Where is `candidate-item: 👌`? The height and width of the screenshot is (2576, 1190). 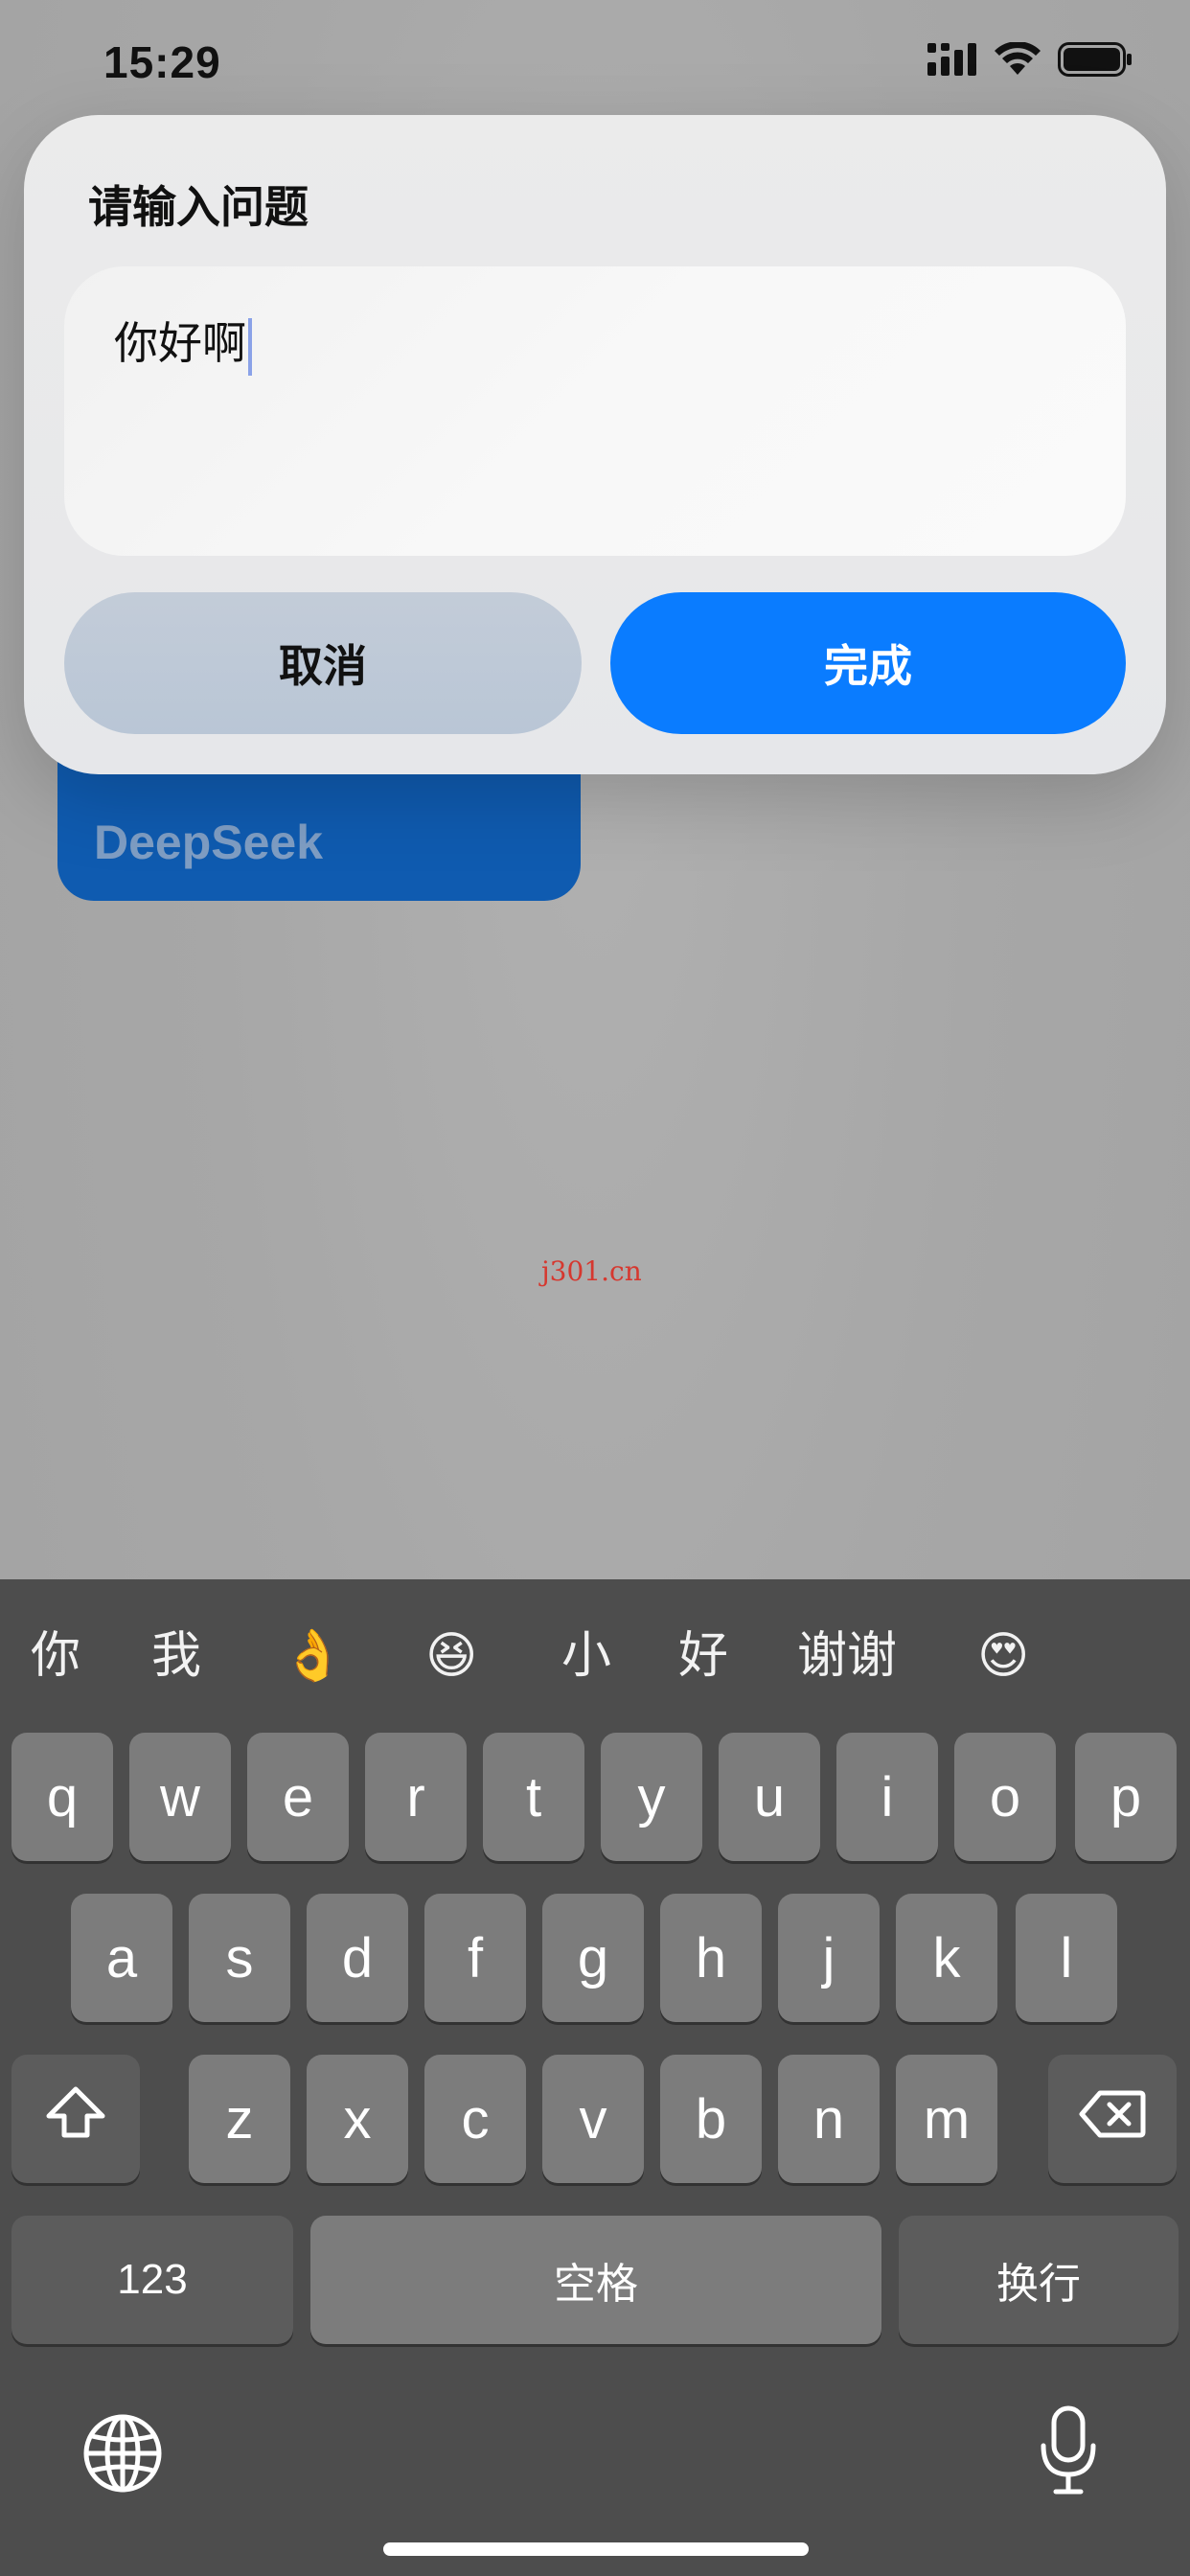
candidate-item: 👌 is located at coordinates (313, 1656).